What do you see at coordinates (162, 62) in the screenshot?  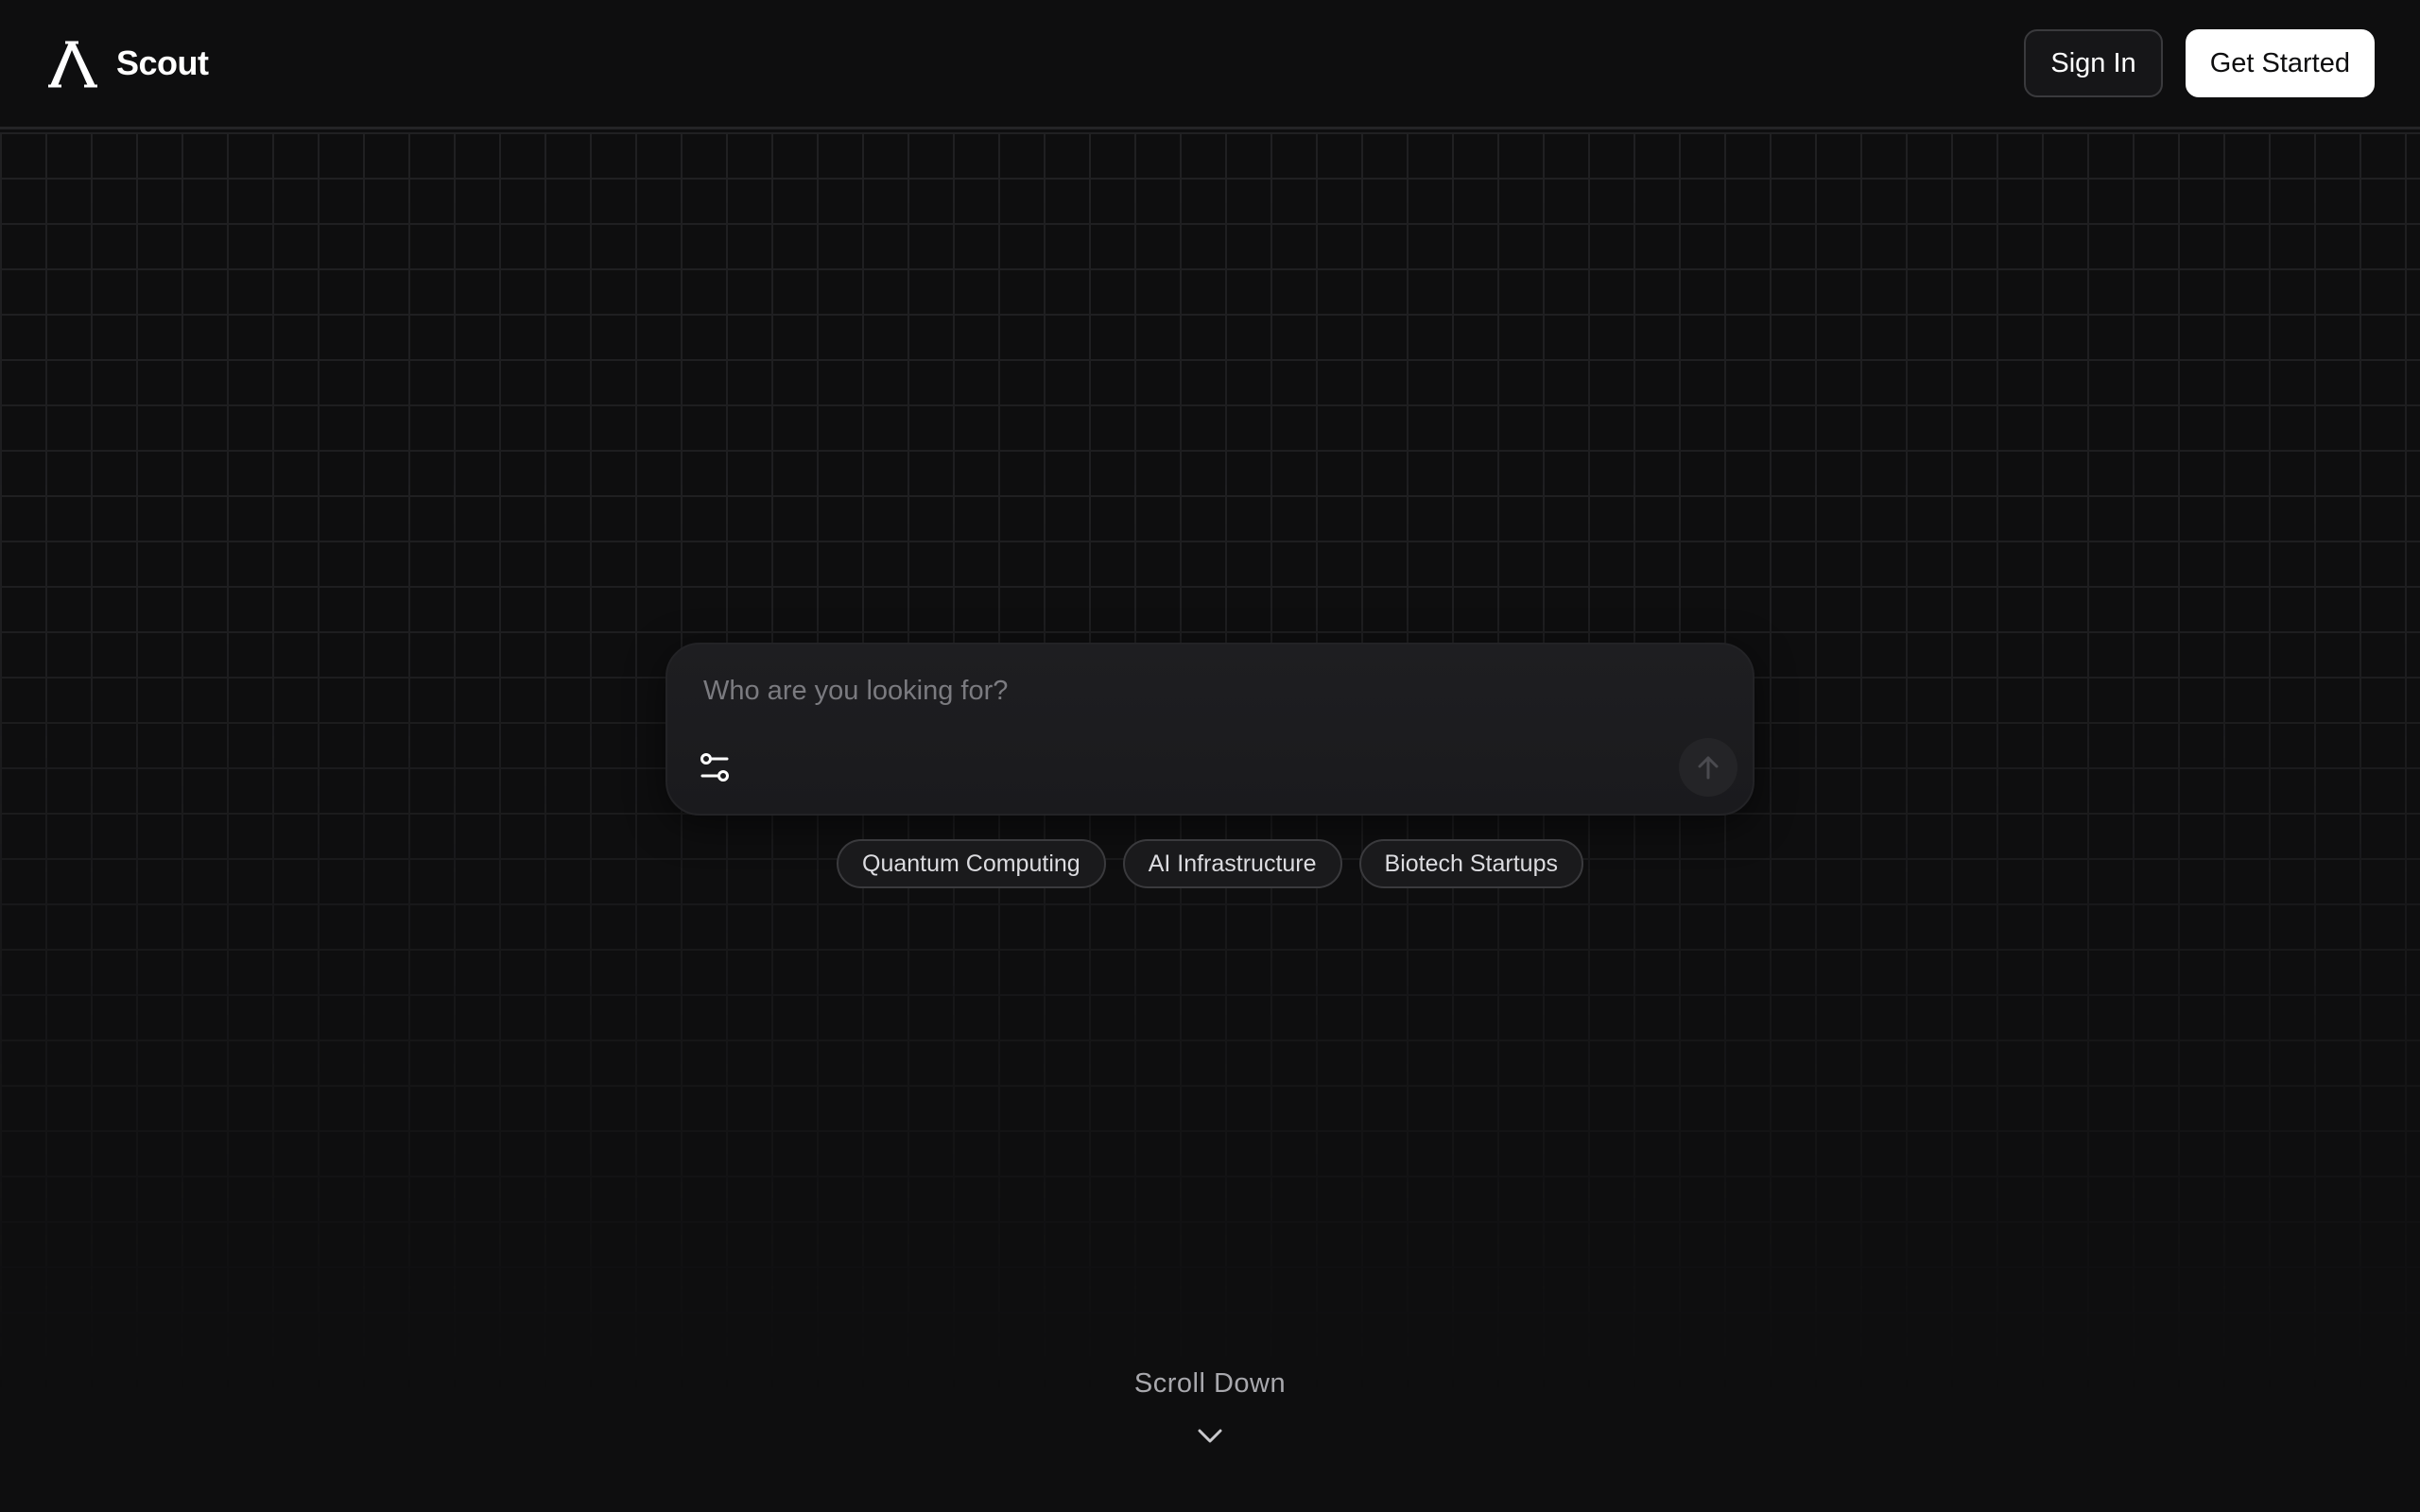 I see `brand-name: Scout` at bounding box center [162, 62].